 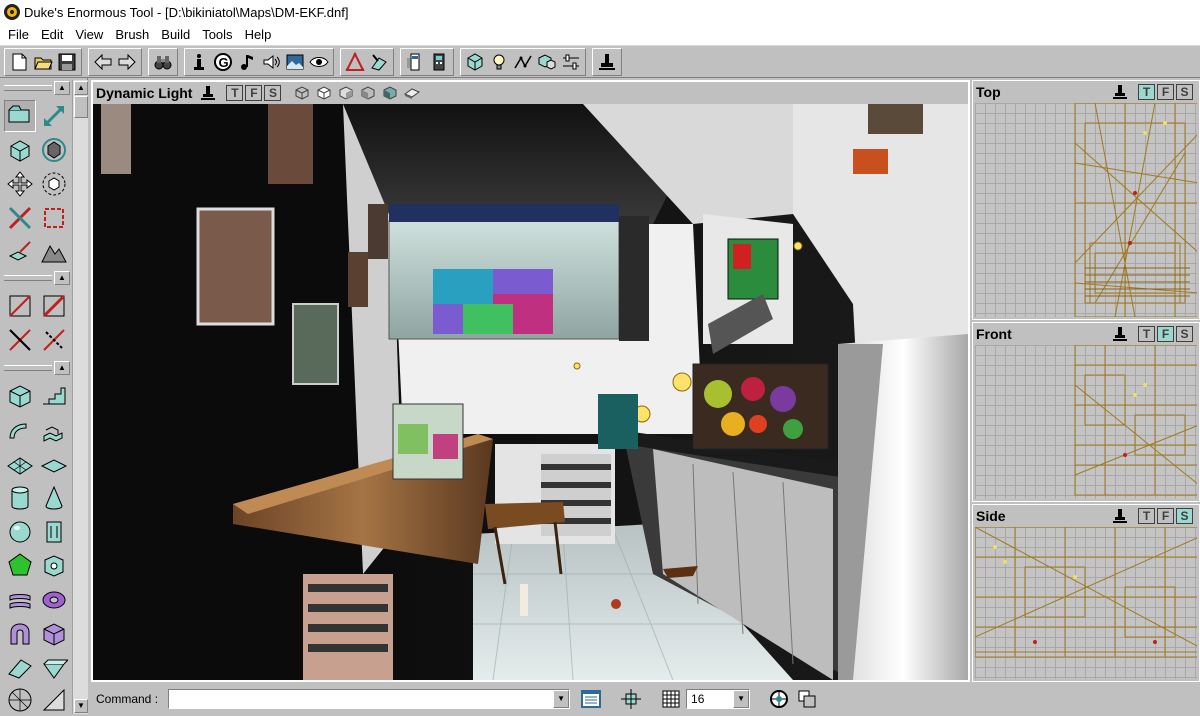 What do you see at coordinates (54, 396) in the screenshot?
I see `stairs-brush-icon` at bounding box center [54, 396].